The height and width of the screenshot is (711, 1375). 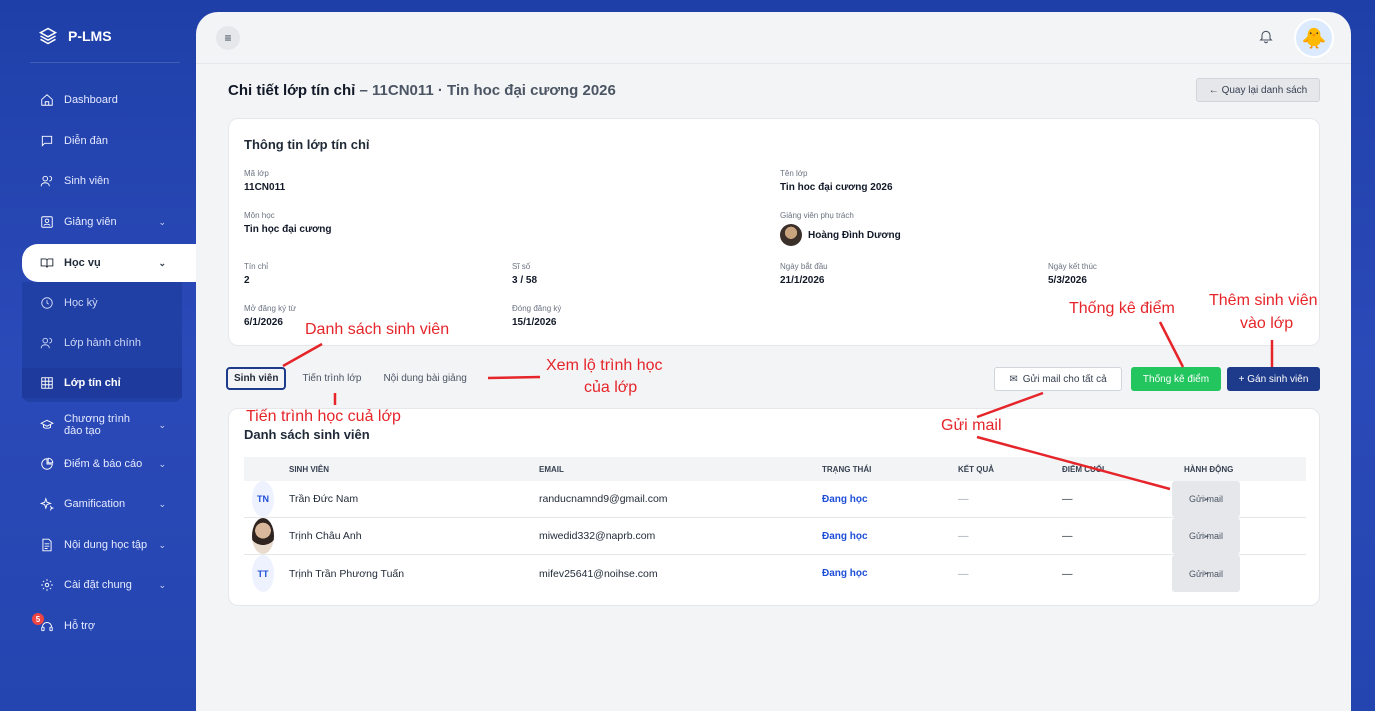 I want to click on mail-all-button: ✉ Gửi mail cho tất cả, so click(x=1058, y=379).